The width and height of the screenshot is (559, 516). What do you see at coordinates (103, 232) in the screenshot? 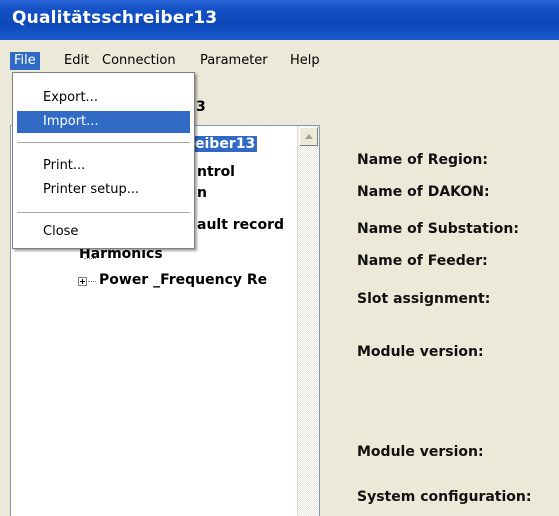
I see `menu-item-close: Close` at bounding box center [103, 232].